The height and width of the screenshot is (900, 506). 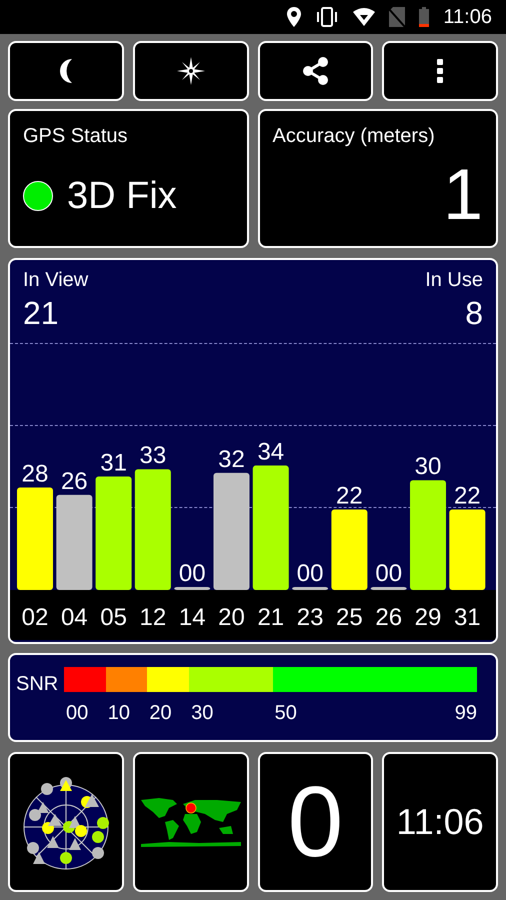 I want to click on satellite-id: 14, so click(x=192, y=617).